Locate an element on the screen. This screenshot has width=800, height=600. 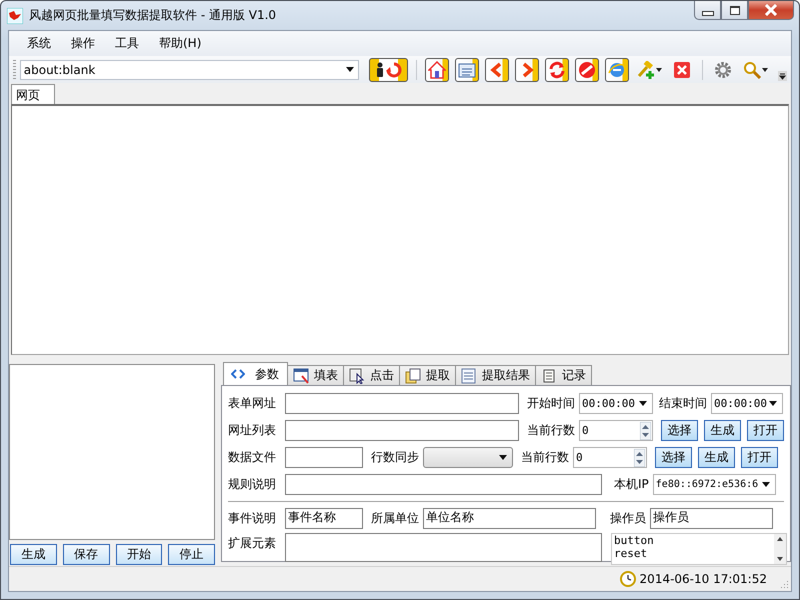
field-label: 数据文件 is located at coordinates (252, 457).